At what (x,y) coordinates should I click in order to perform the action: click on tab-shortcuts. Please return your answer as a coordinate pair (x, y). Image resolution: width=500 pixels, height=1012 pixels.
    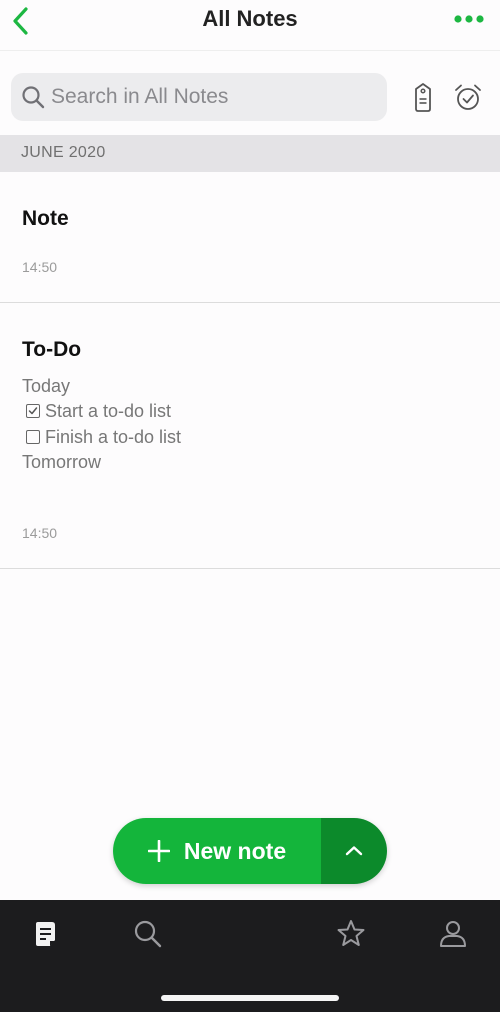
    Looking at the image, I should click on (351, 934).